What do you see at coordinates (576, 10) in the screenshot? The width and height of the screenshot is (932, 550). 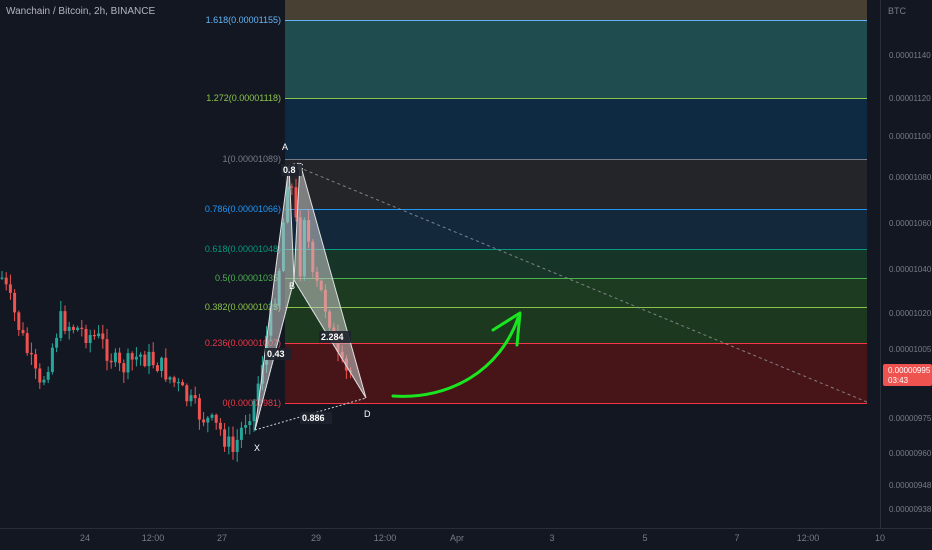 I see `fib-band-1.618` at bounding box center [576, 10].